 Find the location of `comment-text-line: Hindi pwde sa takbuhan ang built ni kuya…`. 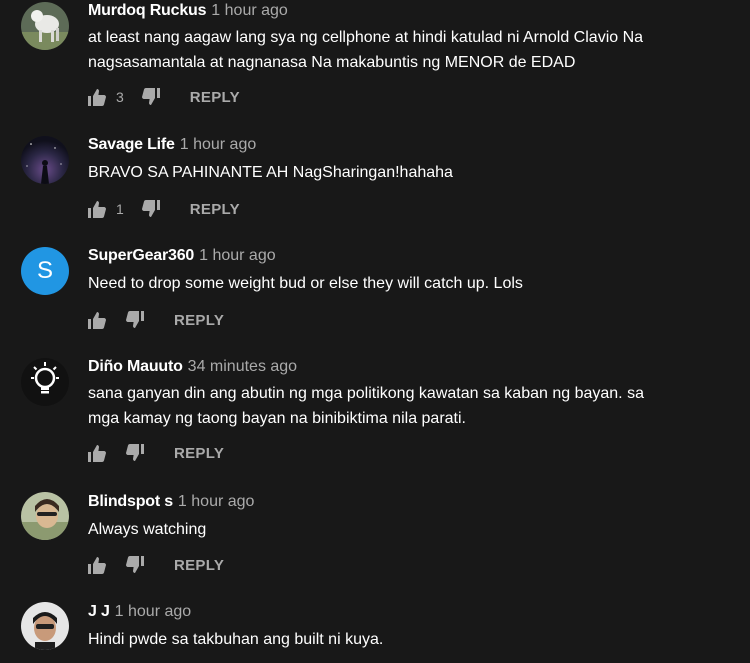

comment-text-line: Hindi pwde sa takbuhan ang built ni kuya… is located at coordinates (236, 639).